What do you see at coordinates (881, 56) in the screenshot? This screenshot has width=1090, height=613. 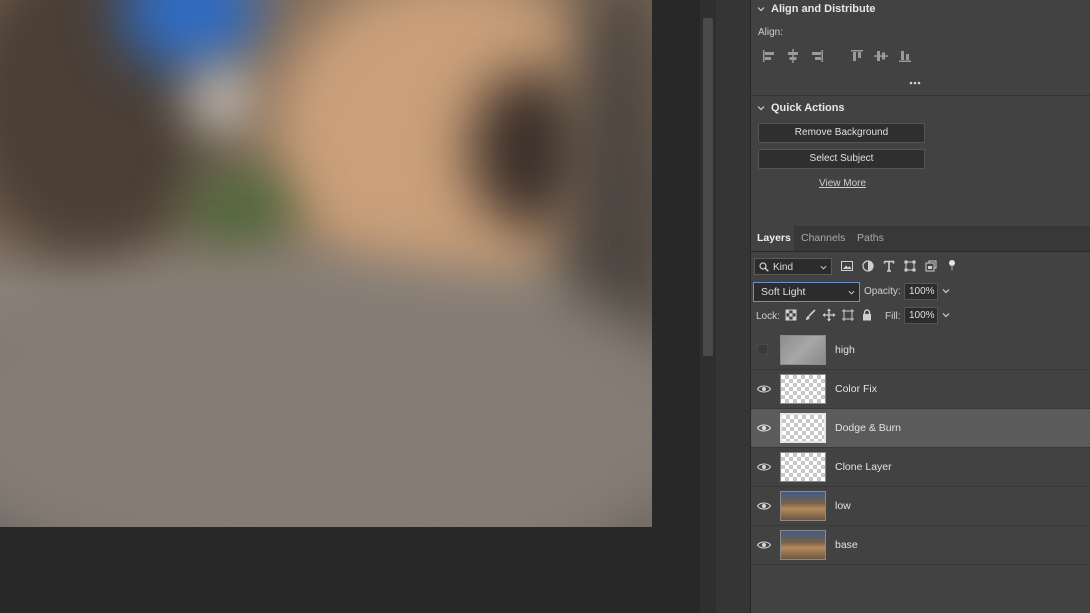 I see `align-vertical-center-icon` at bounding box center [881, 56].